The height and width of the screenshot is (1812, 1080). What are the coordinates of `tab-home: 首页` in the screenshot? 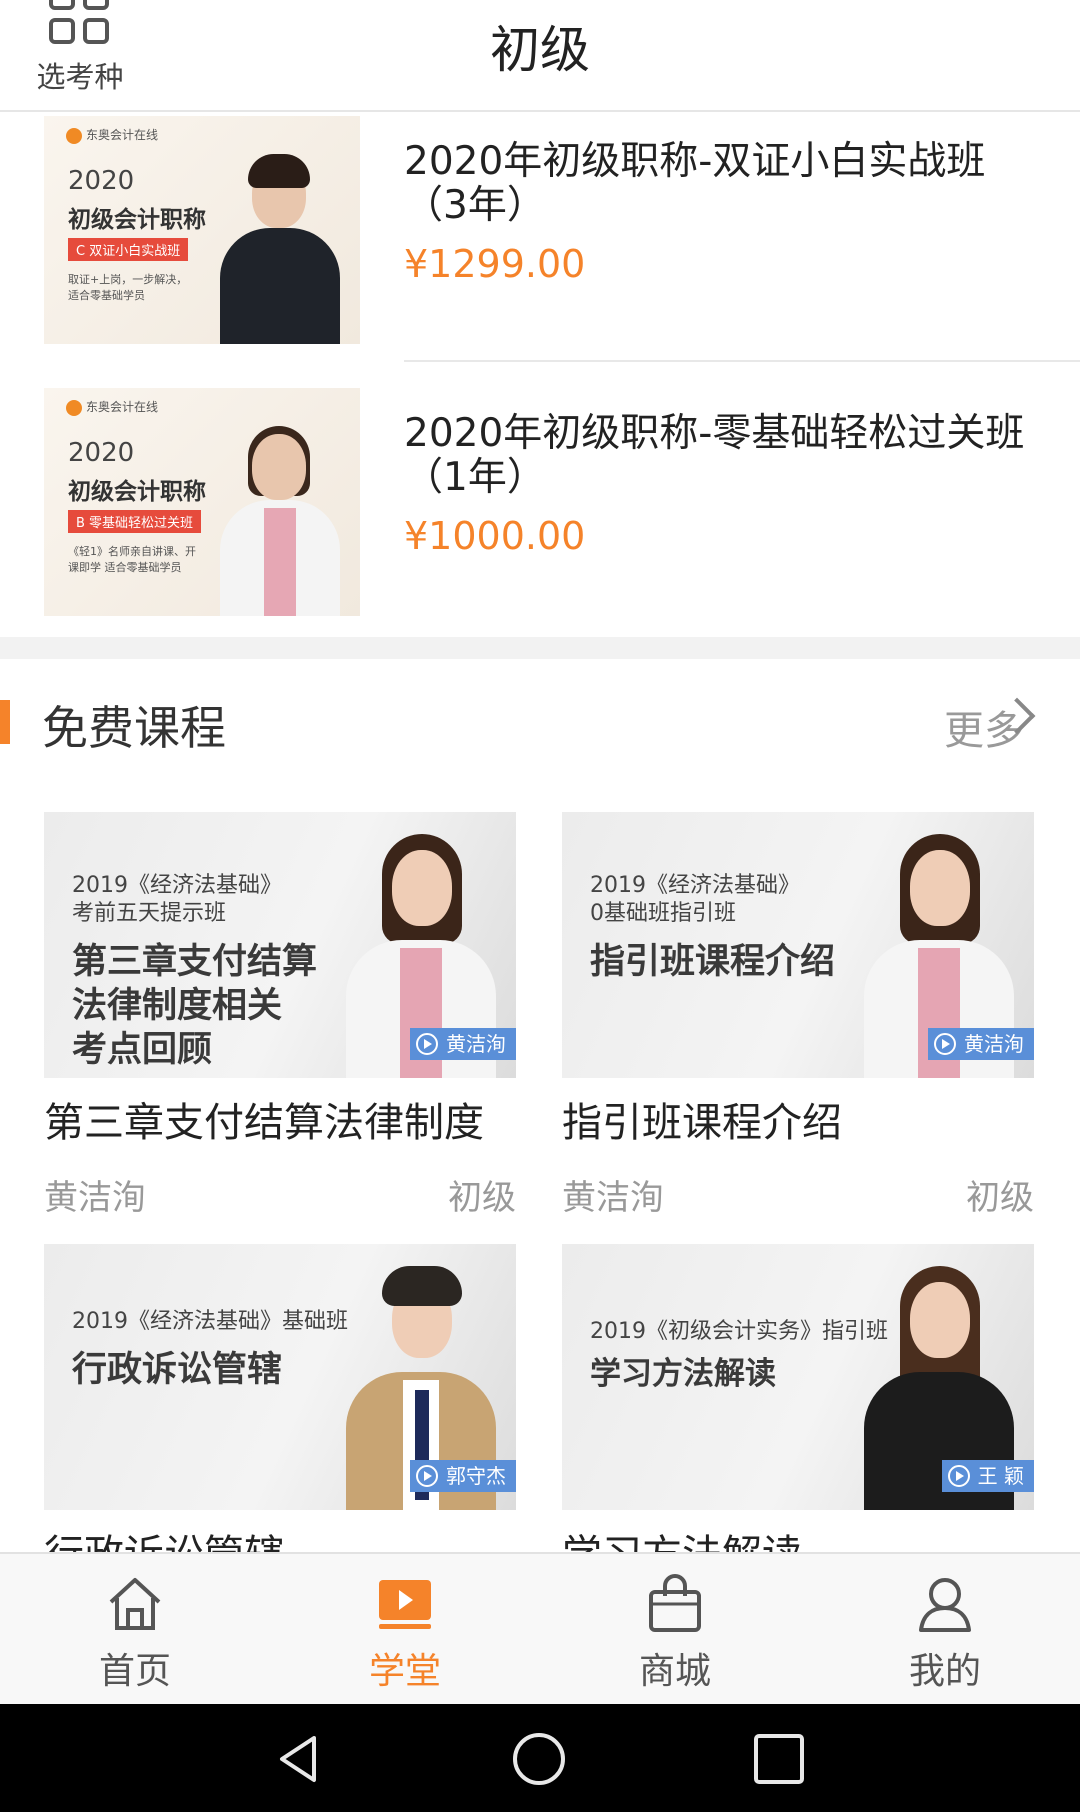 It's located at (135, 1630).